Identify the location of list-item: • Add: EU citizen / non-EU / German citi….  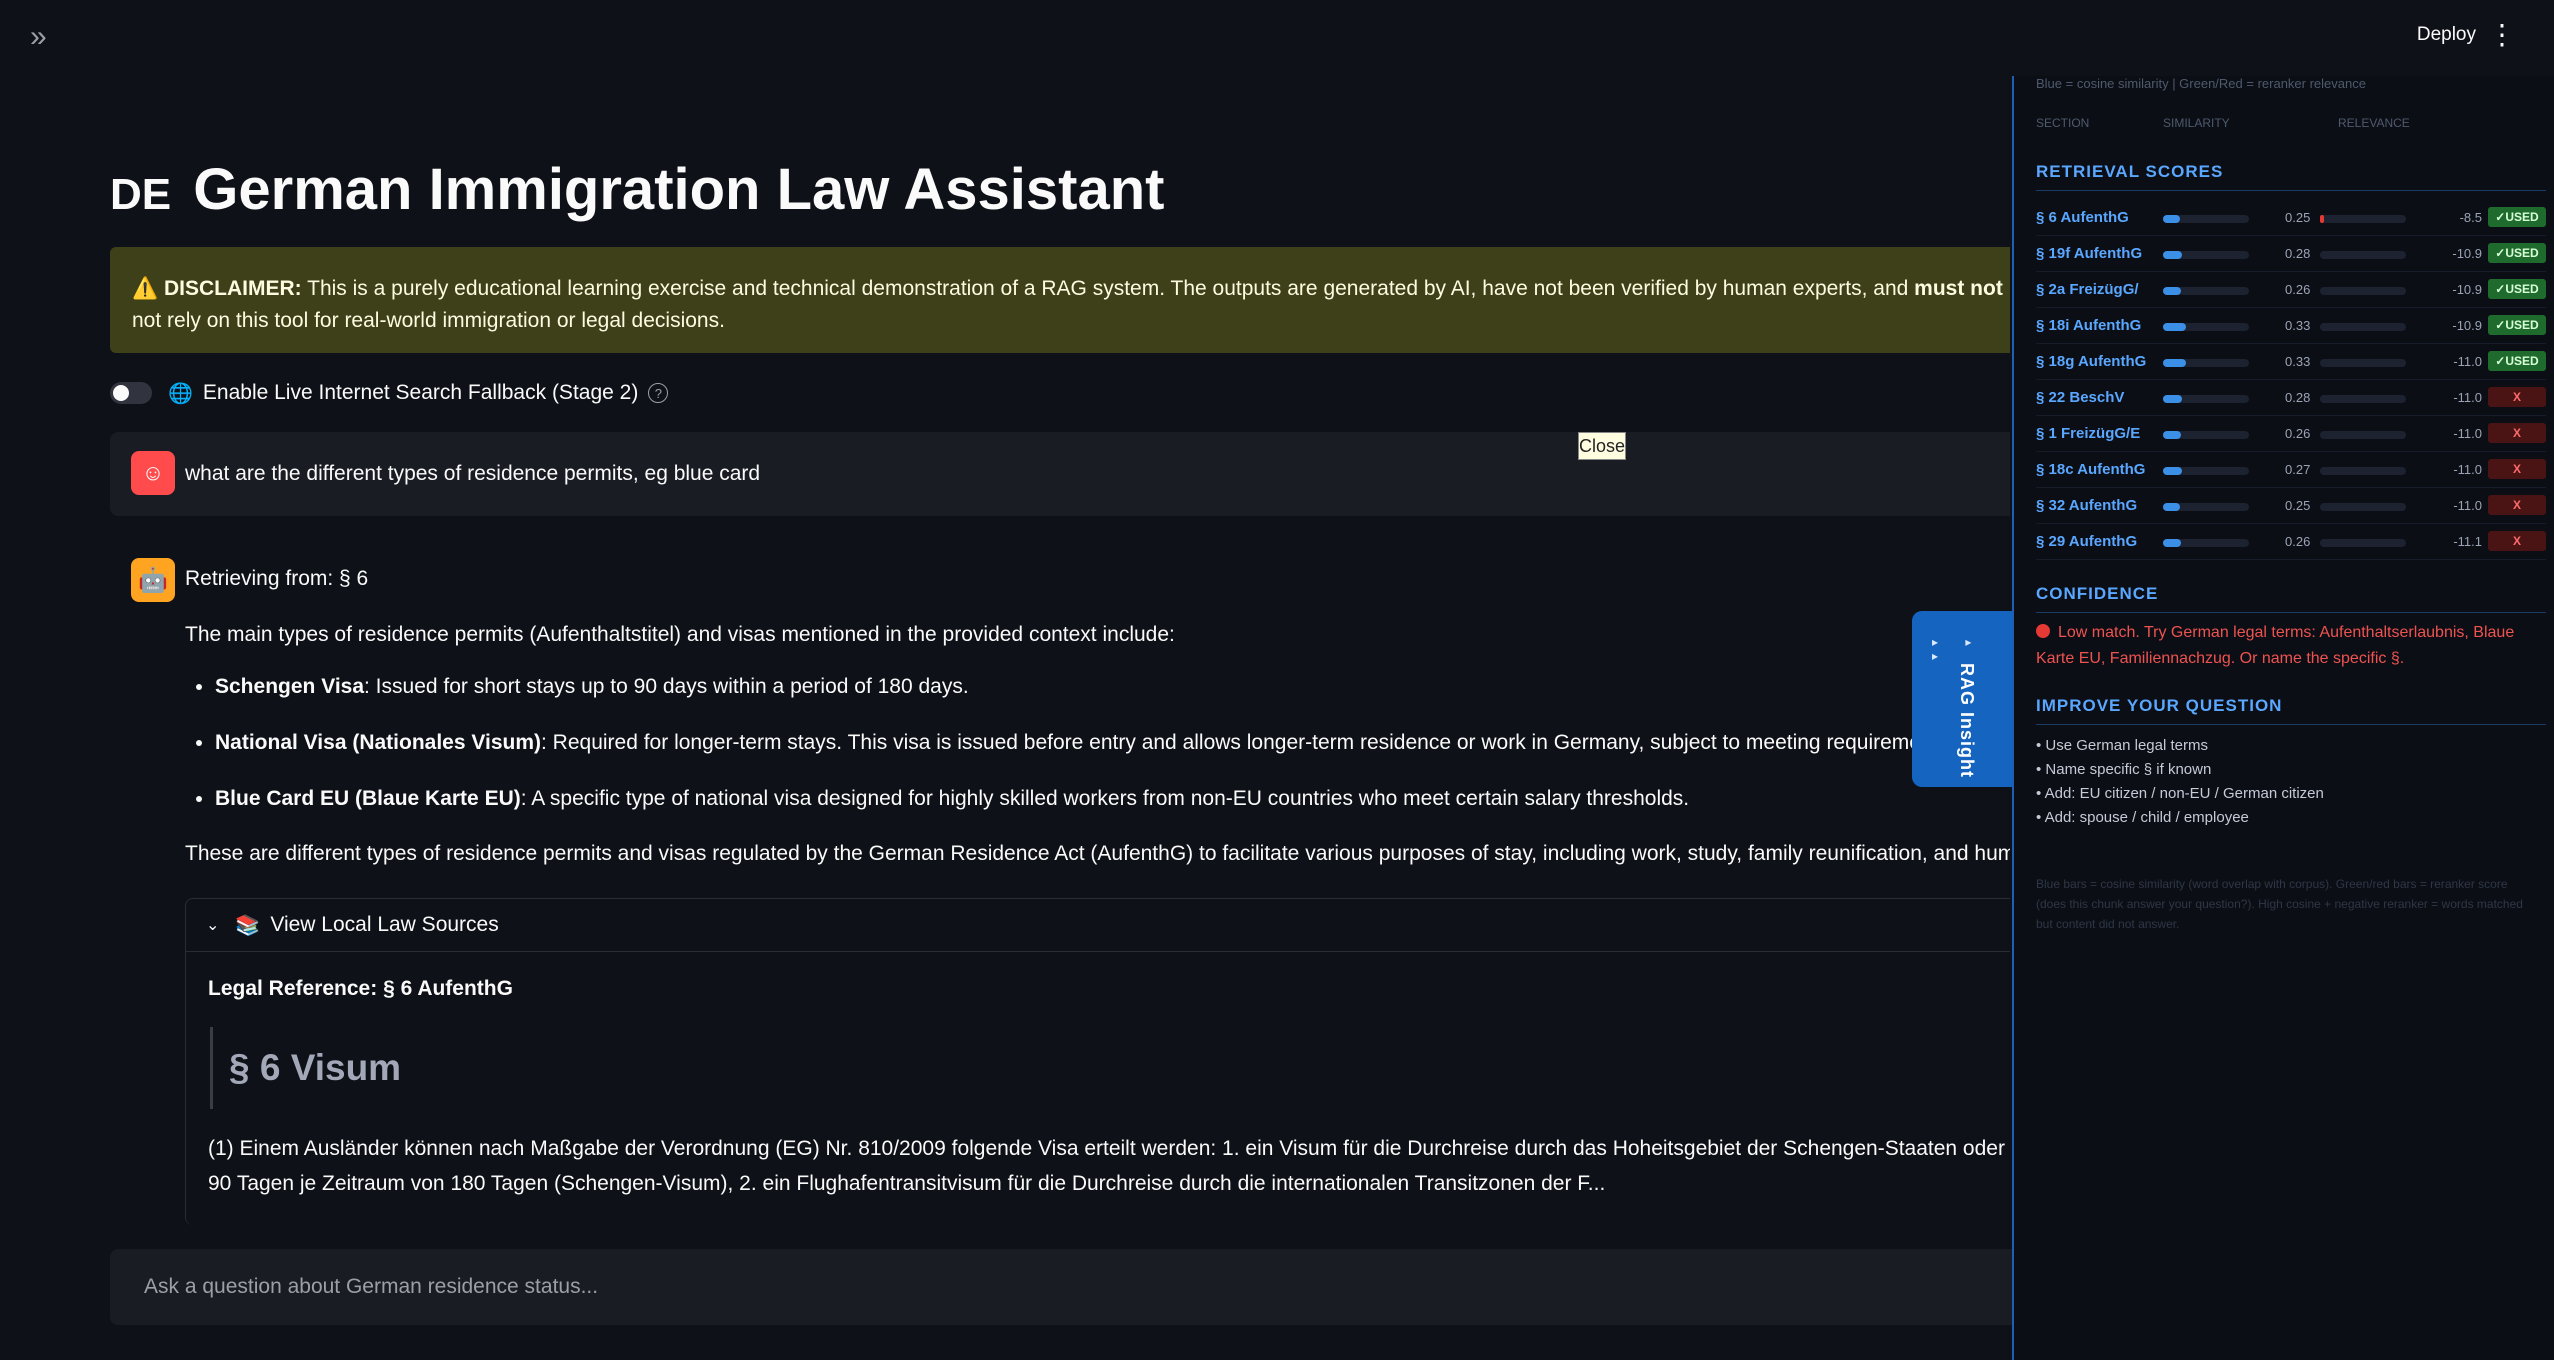
(2180, 793).